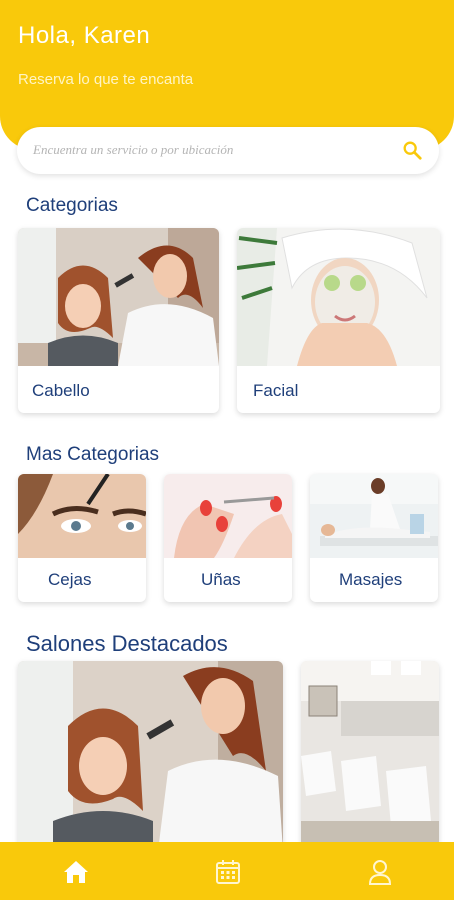 Image resolution: width=454 pixels, height=900 pixels. What do you see at coordinates (412, 150) in the screenshot?
I see `search-icon` at bounding box center [412, 150].